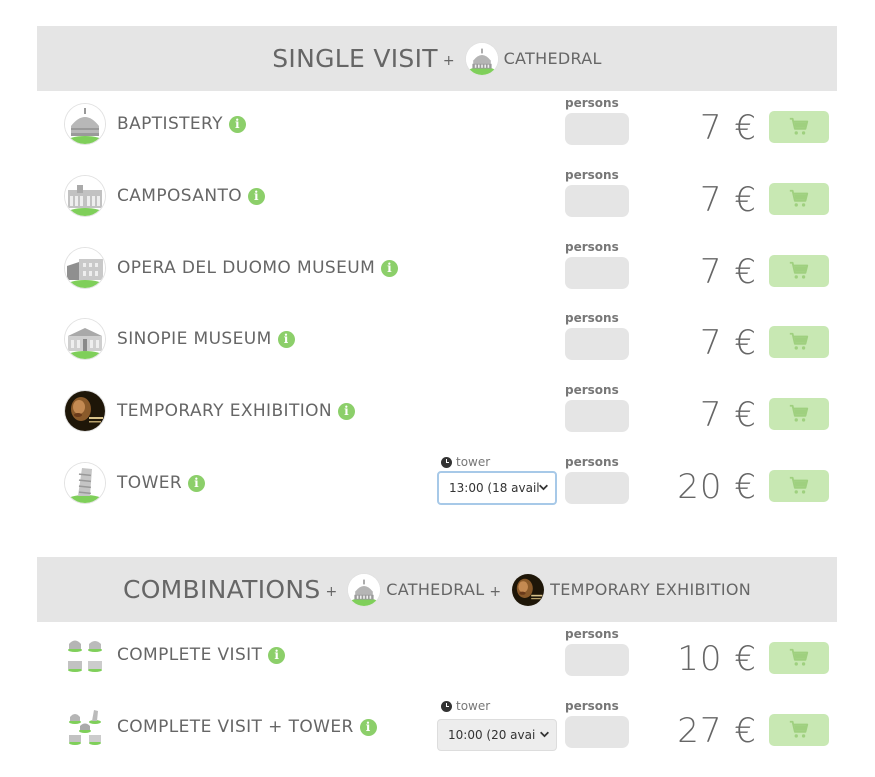  Describe the element at coordinates (437, 666) in the screenshot. I see `ticket-row-complete-visit: COMPLETE VISIT i persons 10 €` at that location.